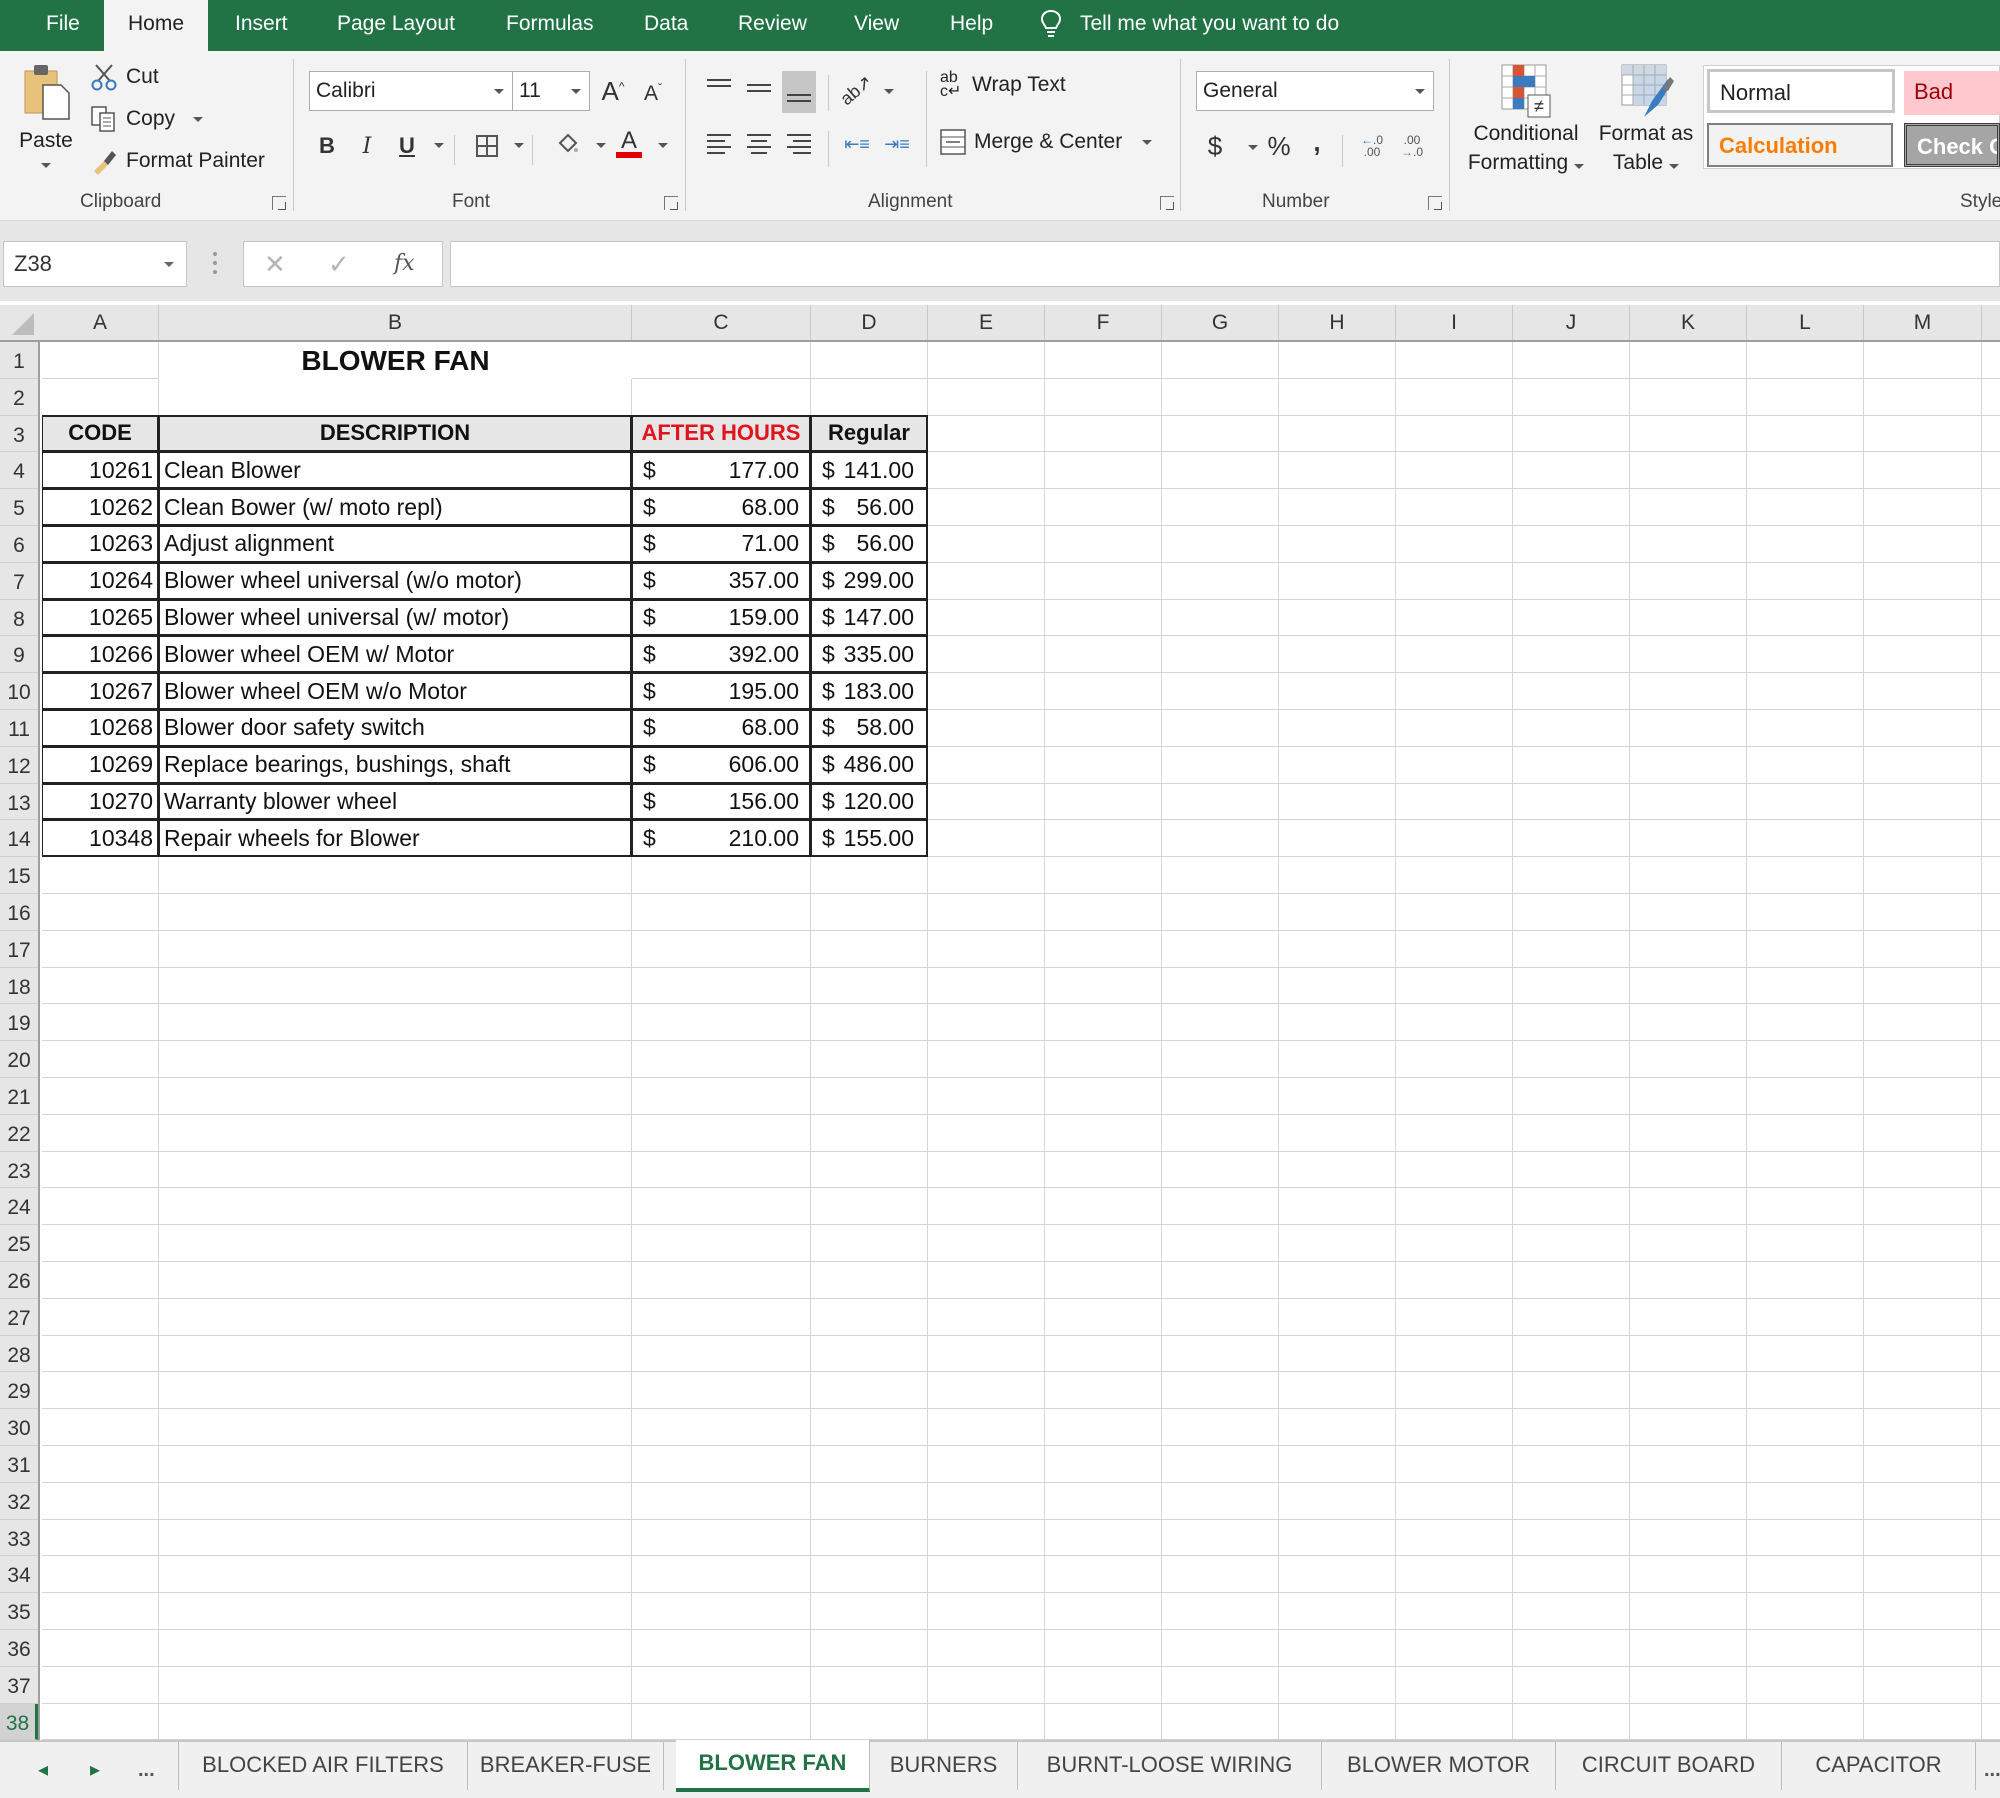 This screenshot has height=1798, width=2000. I want to click on orientation-button: ab↗, so click(857, 90).